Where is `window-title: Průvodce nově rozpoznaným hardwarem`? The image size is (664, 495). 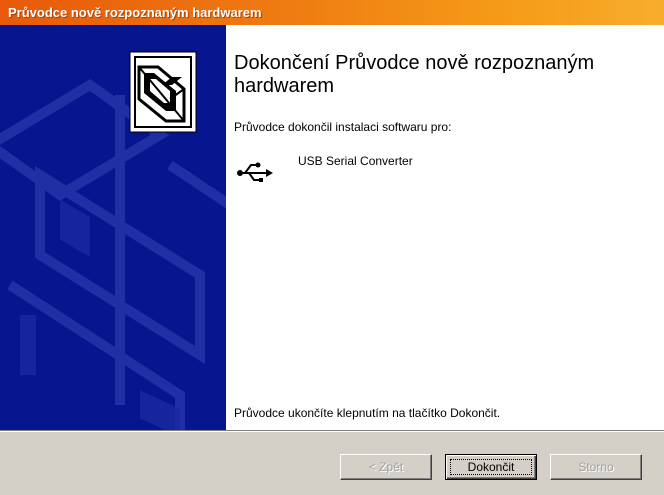 window-title: Průvodce nově rozpoznaným hardwarem is located at coordinates (135, 12).